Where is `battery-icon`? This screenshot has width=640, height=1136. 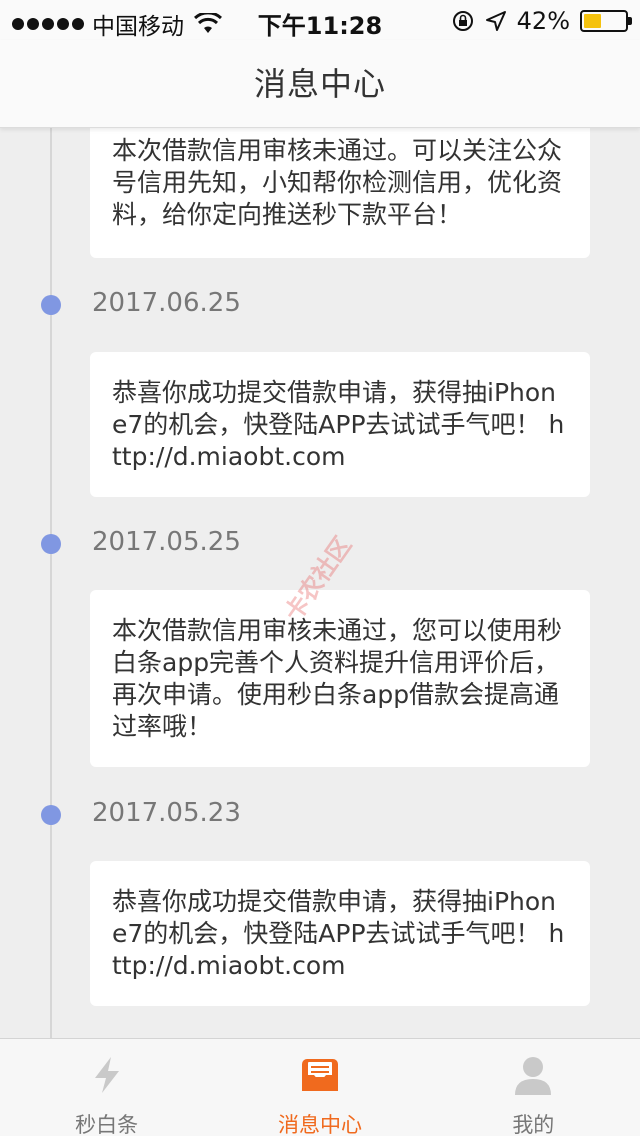
battery-icon is located at coordinates (606, 21).